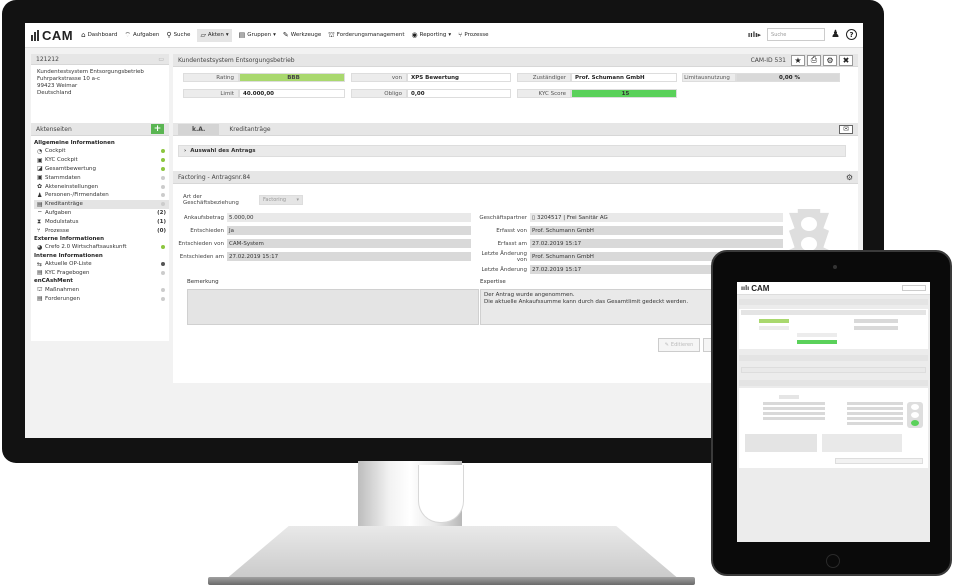  I want to click on sidebar-item-crefo: ◕ Crefo 2.0 Wirtschaftsauskunft, so click(101, 247).